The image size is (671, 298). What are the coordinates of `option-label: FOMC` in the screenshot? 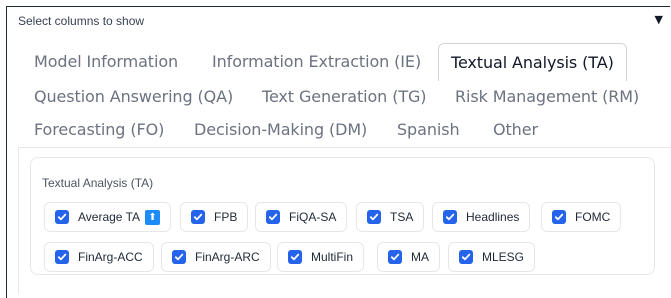 It's located at (593, 217).